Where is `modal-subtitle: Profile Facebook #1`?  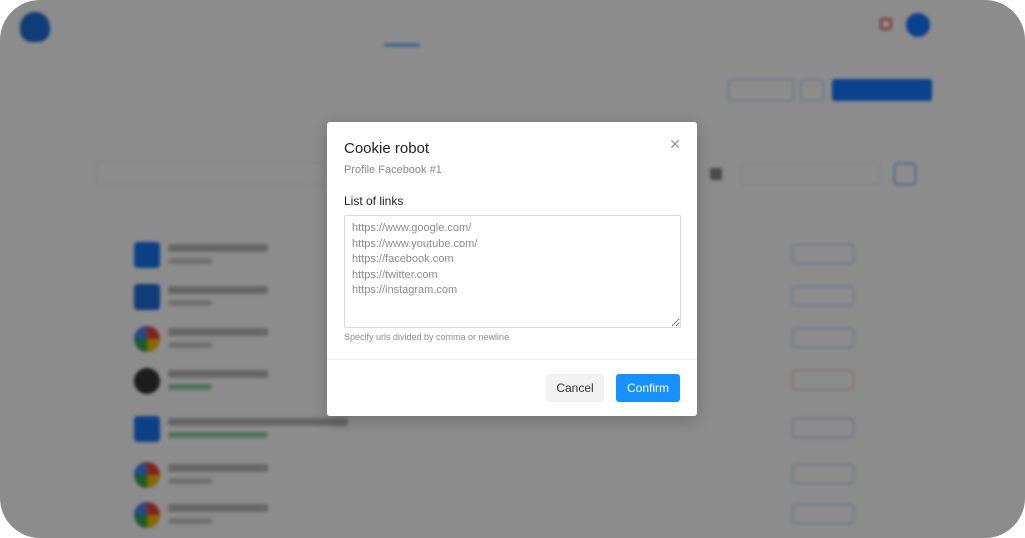
modal-subtitle: Profile Facebook #1 is located at coordinates (393, 170).